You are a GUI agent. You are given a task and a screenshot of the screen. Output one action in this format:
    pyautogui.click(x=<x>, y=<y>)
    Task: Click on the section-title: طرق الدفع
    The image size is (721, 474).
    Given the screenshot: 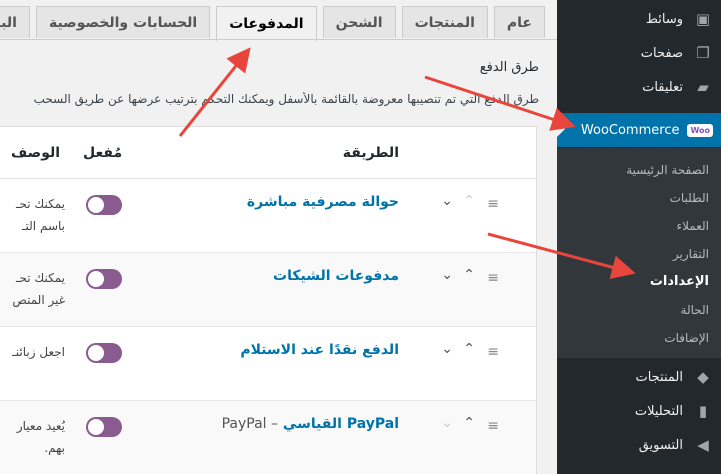 What is the action you would take?
    pyautogui.click(x=509, y=67)
    